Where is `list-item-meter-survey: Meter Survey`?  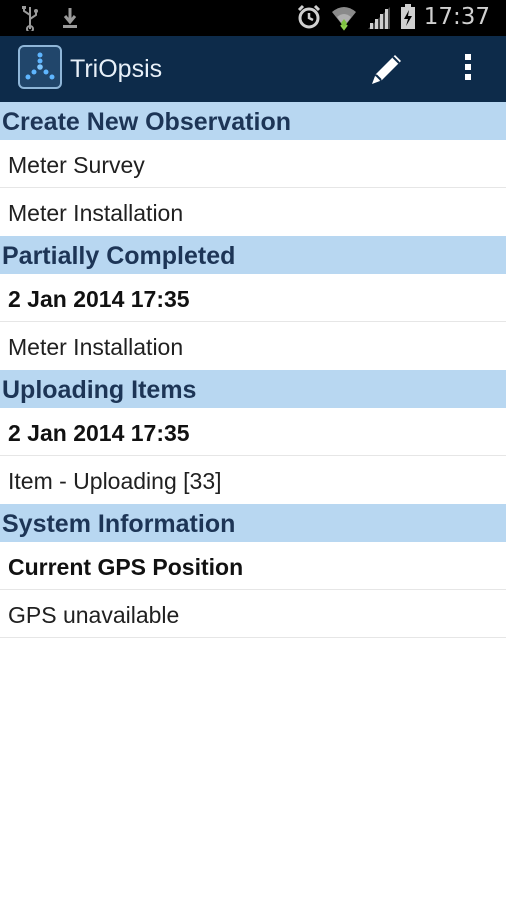 list-item-meter-survey: Meter Survey is located at coordinates (253, 164).